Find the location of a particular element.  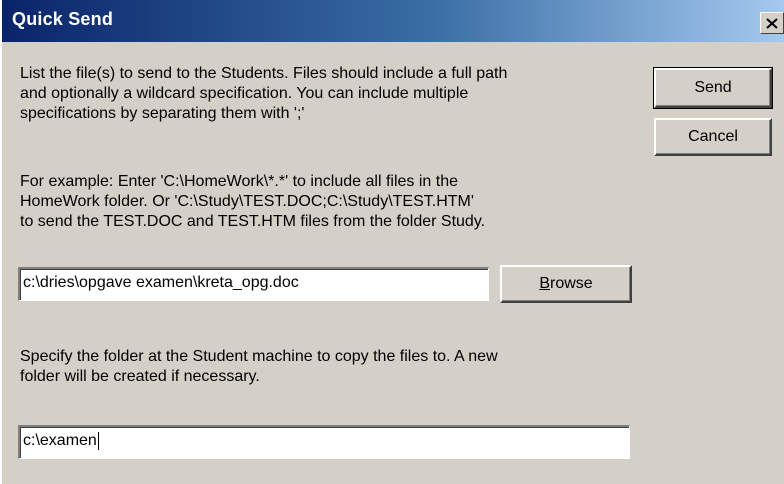

destination-folder-input: c:\examen is located at coordinates (324, 442).